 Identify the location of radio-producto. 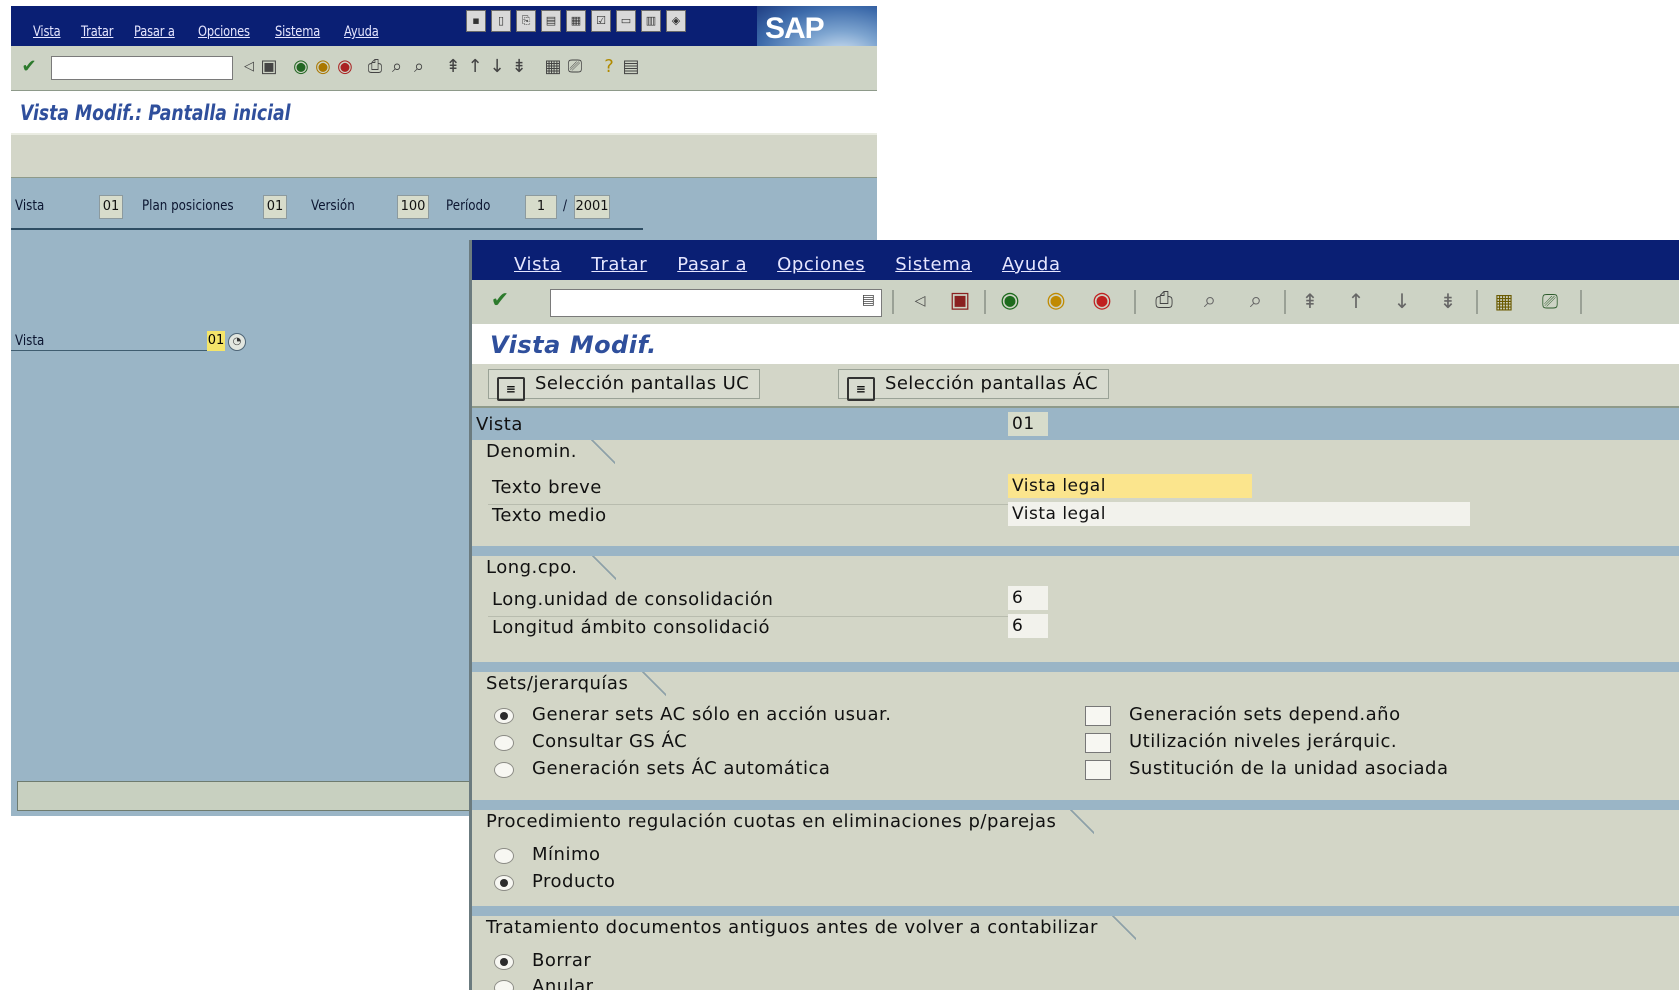
(504, 883).